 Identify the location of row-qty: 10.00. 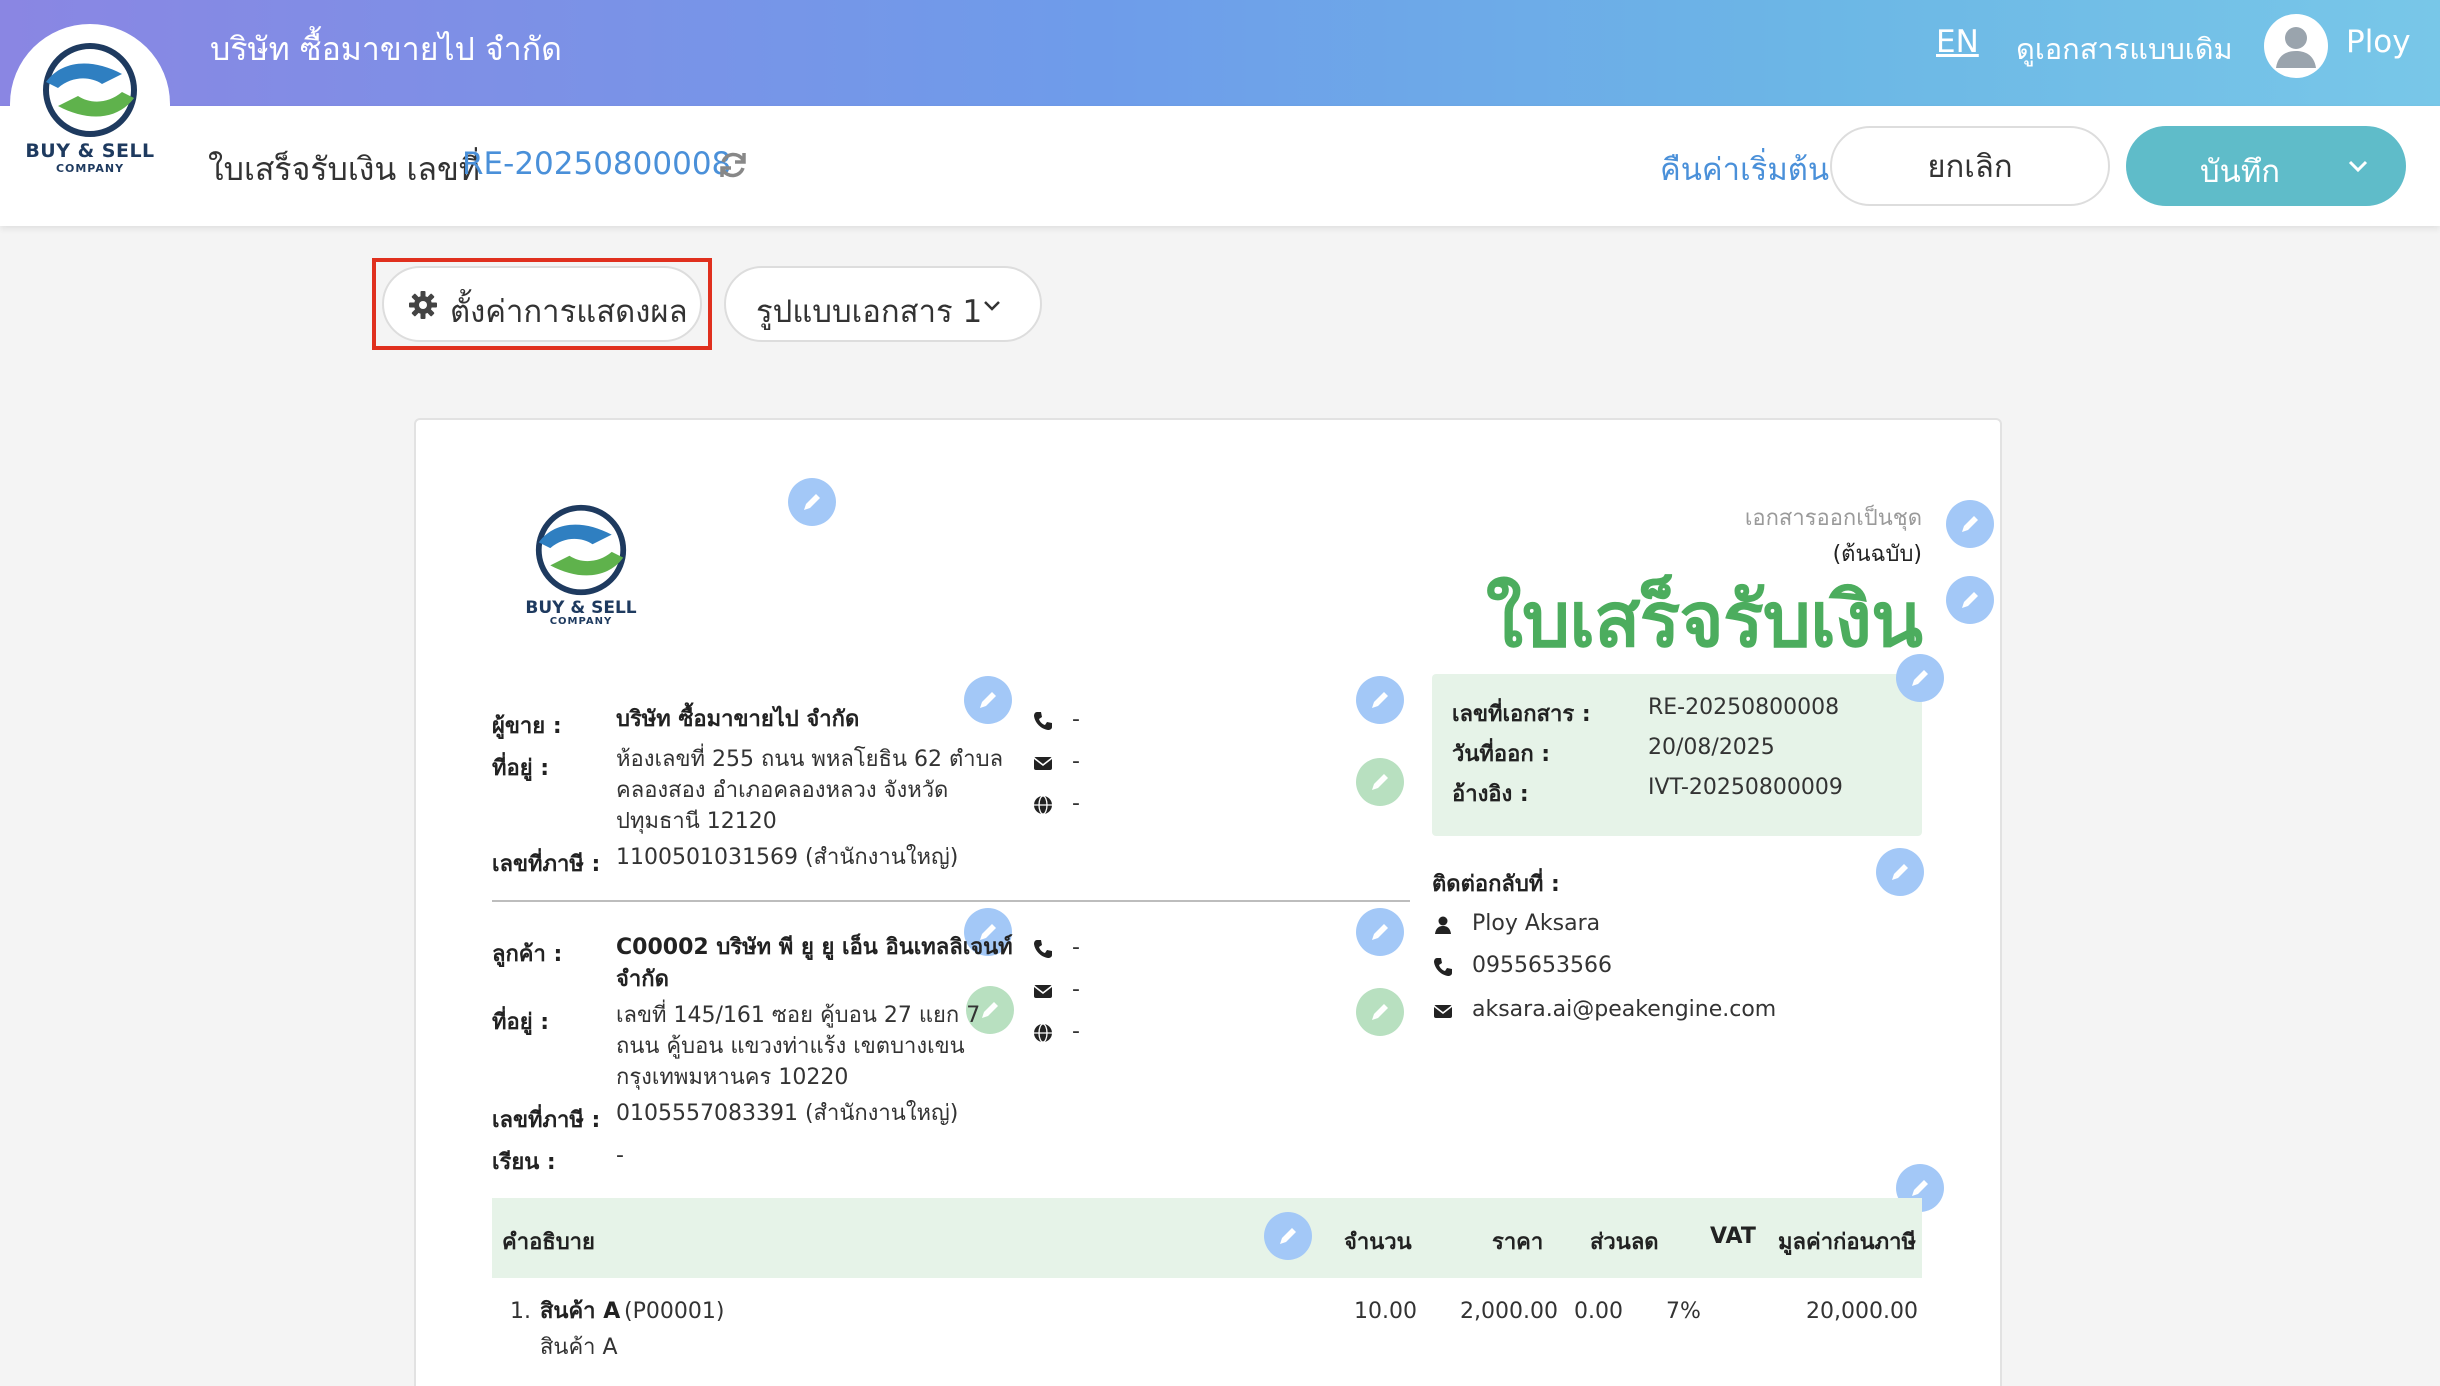
(1385, 1311).